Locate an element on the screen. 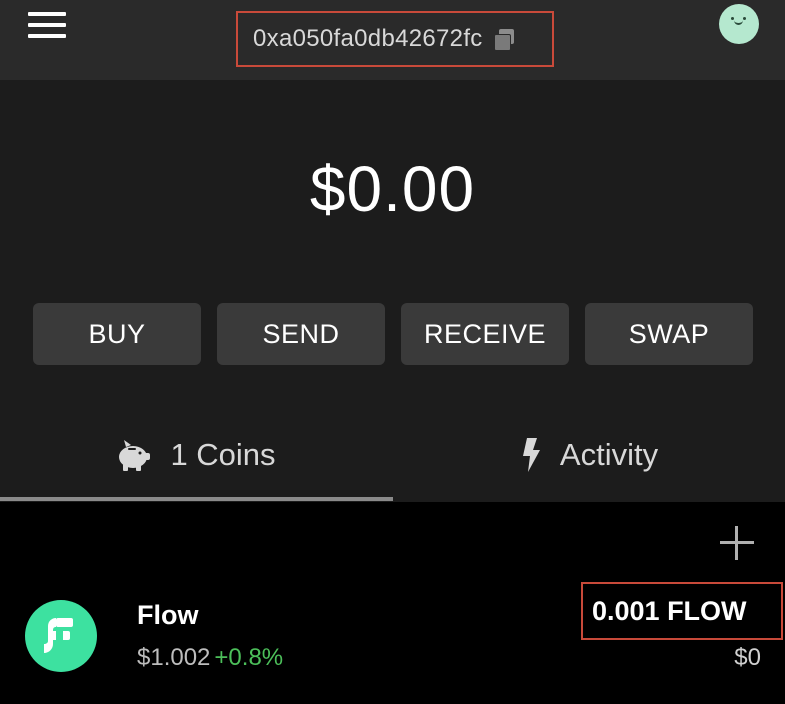 Image resolution: width=785 pixels, height=704 pixels. coin-fiat-value: $0 is located at coordinates (747, 657).